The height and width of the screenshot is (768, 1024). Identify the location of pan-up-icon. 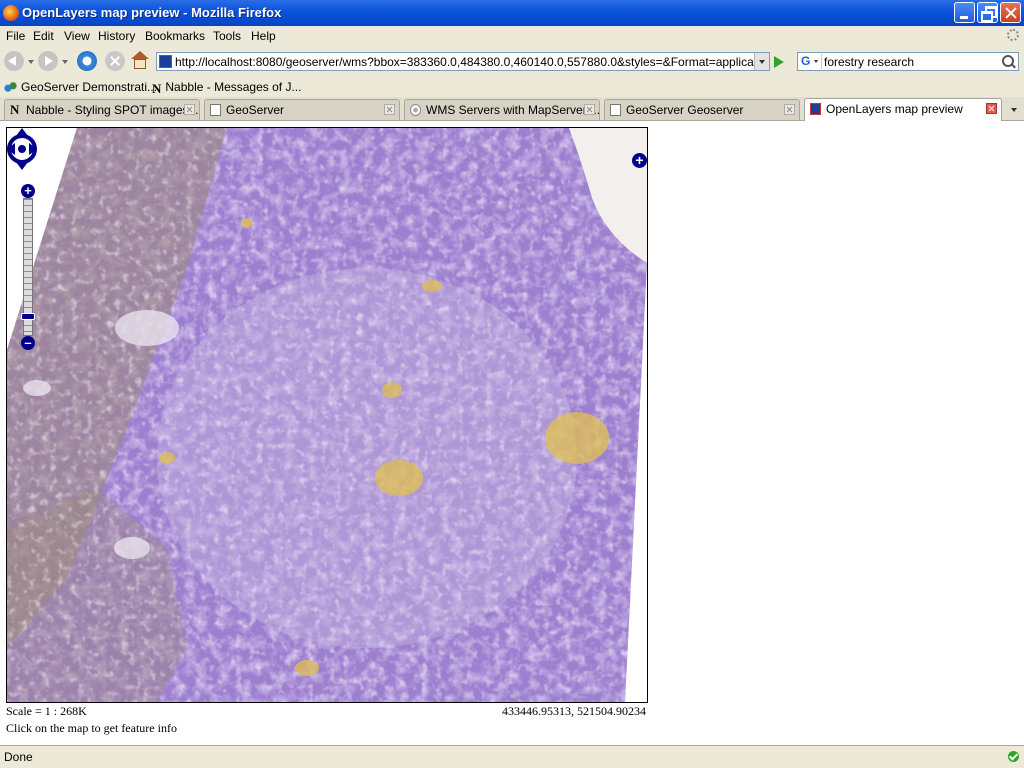
(22, 132).